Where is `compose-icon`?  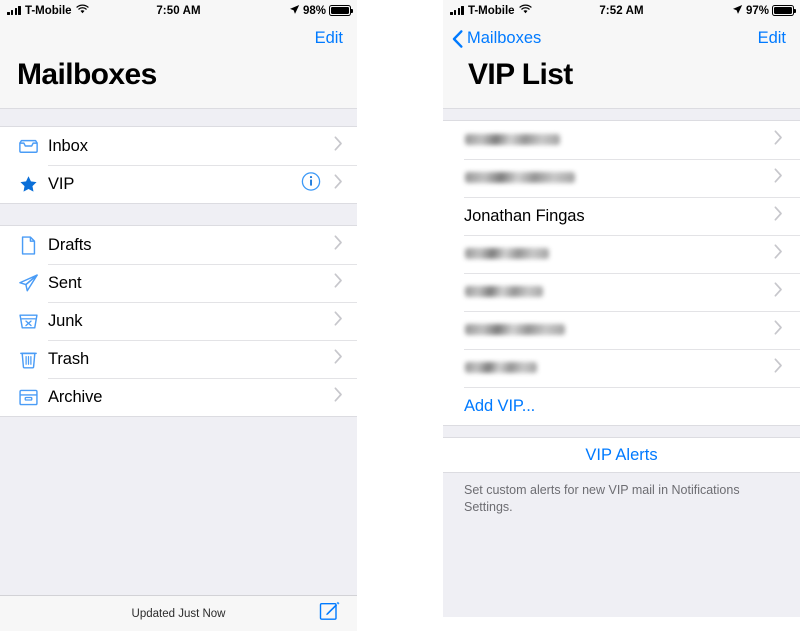 compose-icon is located at coordinates (330, 613).